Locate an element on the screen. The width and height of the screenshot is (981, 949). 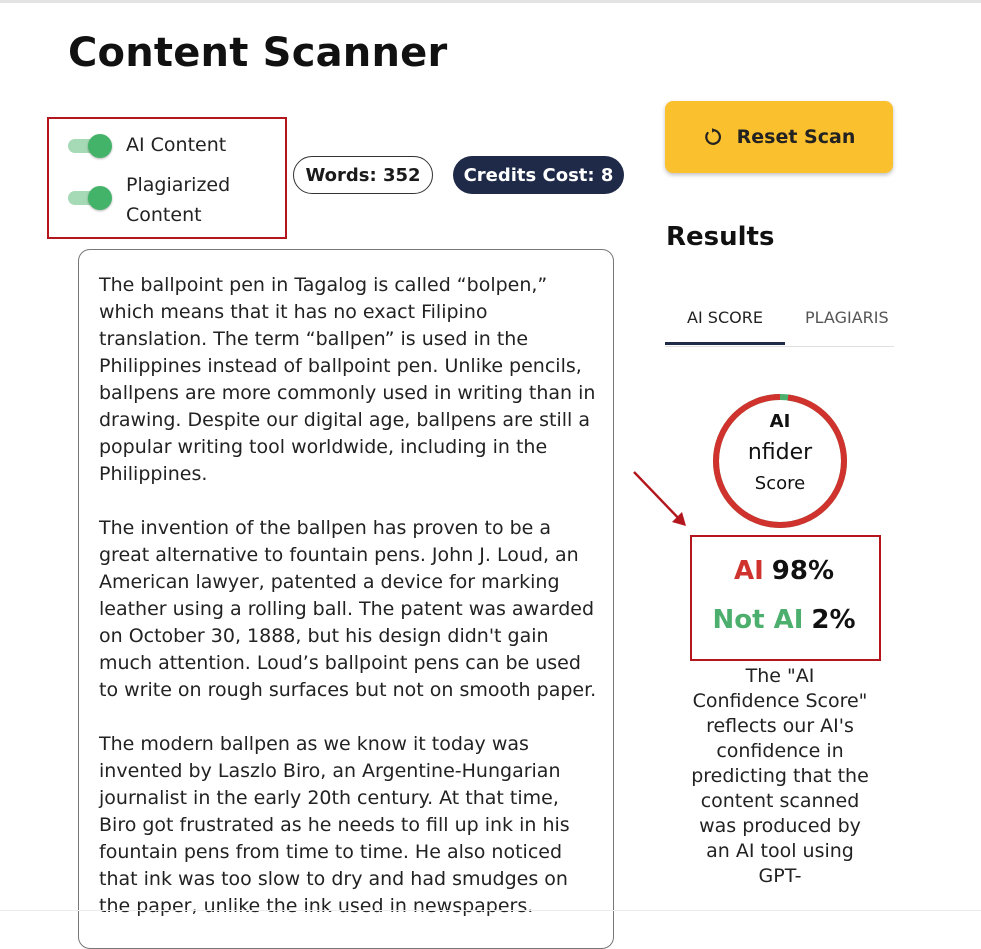
annotation-arrow is located at coordinates (659, 498).